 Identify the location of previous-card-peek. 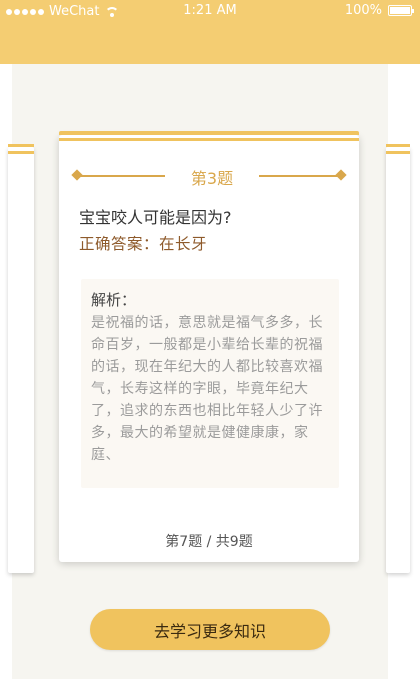
(21, 358).